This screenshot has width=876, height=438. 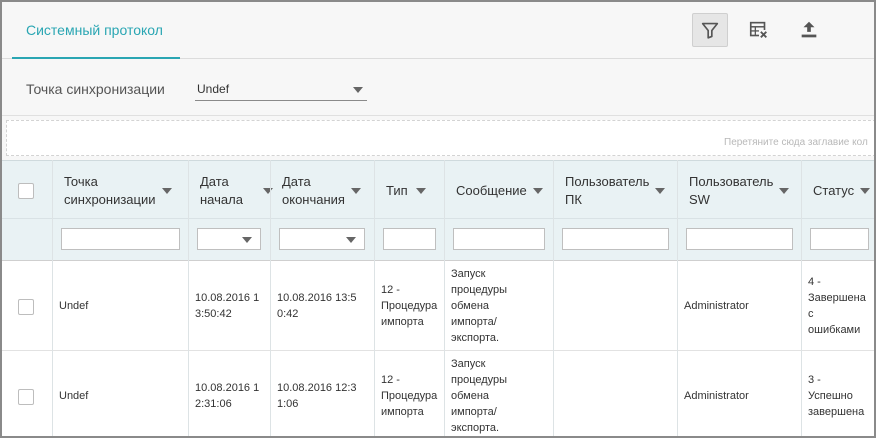 What do you see at coordinates (409, 239) in the screenshot?
I see `type-column-filter` at bounding box center [409, 239].